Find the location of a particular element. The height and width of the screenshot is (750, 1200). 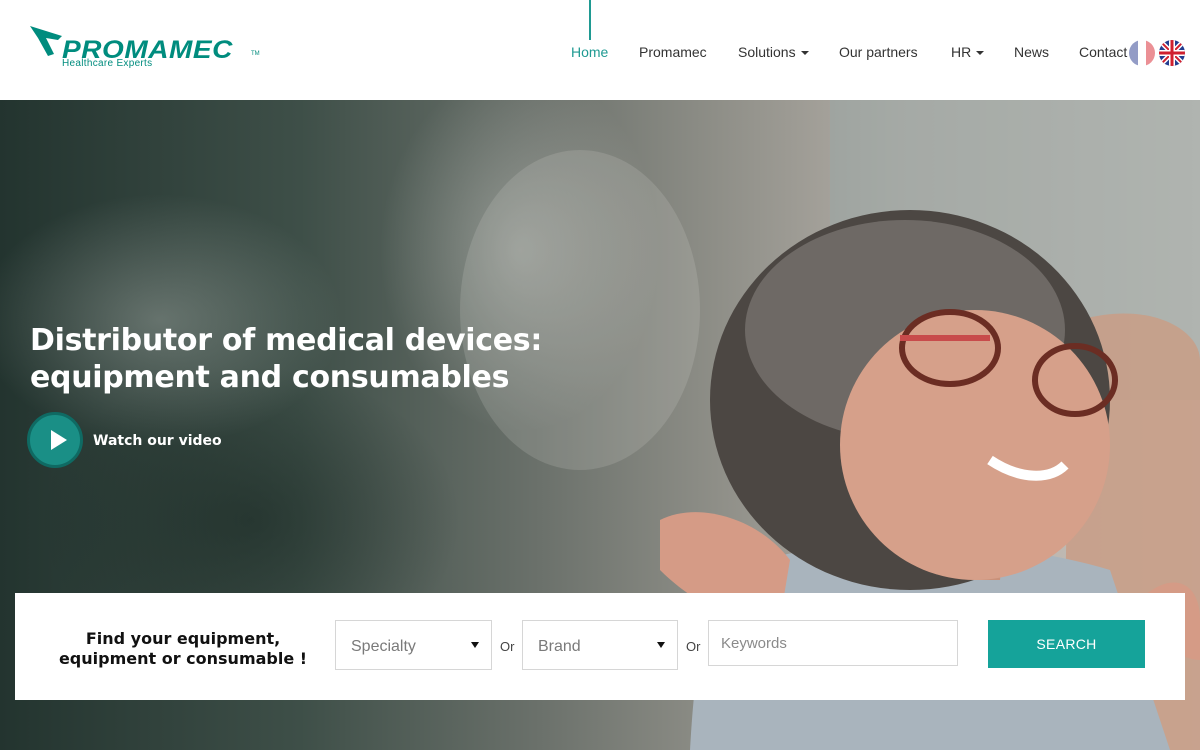

keywords-input is located at coordinates (833, 643).